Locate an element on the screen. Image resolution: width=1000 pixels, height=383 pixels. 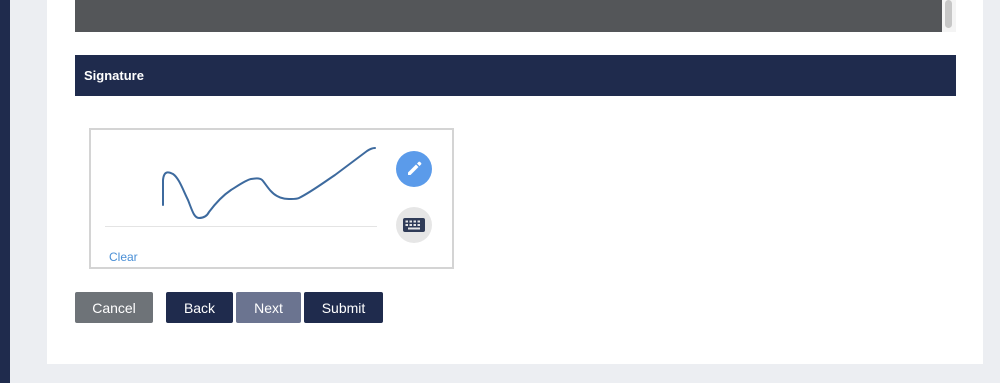
section-title: Signature is located at coordinates (114, 75).